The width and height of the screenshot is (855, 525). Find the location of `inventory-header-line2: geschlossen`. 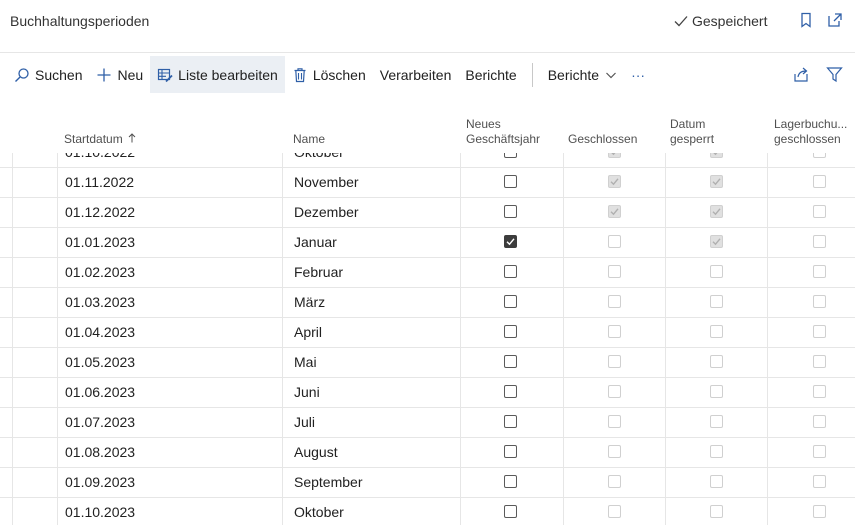

inventory-header-line2: geschlossen is located at coordinates (807, 139).